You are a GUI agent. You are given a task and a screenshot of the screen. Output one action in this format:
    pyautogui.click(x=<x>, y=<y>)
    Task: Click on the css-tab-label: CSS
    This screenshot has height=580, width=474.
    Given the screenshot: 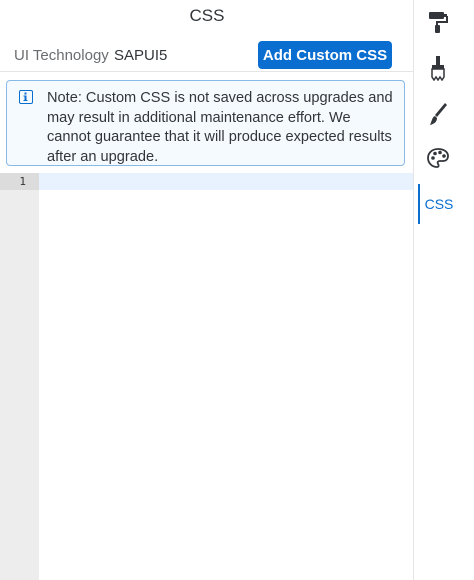 What is the action you would take?
    pyautogui.click(x=439, y=204)
    